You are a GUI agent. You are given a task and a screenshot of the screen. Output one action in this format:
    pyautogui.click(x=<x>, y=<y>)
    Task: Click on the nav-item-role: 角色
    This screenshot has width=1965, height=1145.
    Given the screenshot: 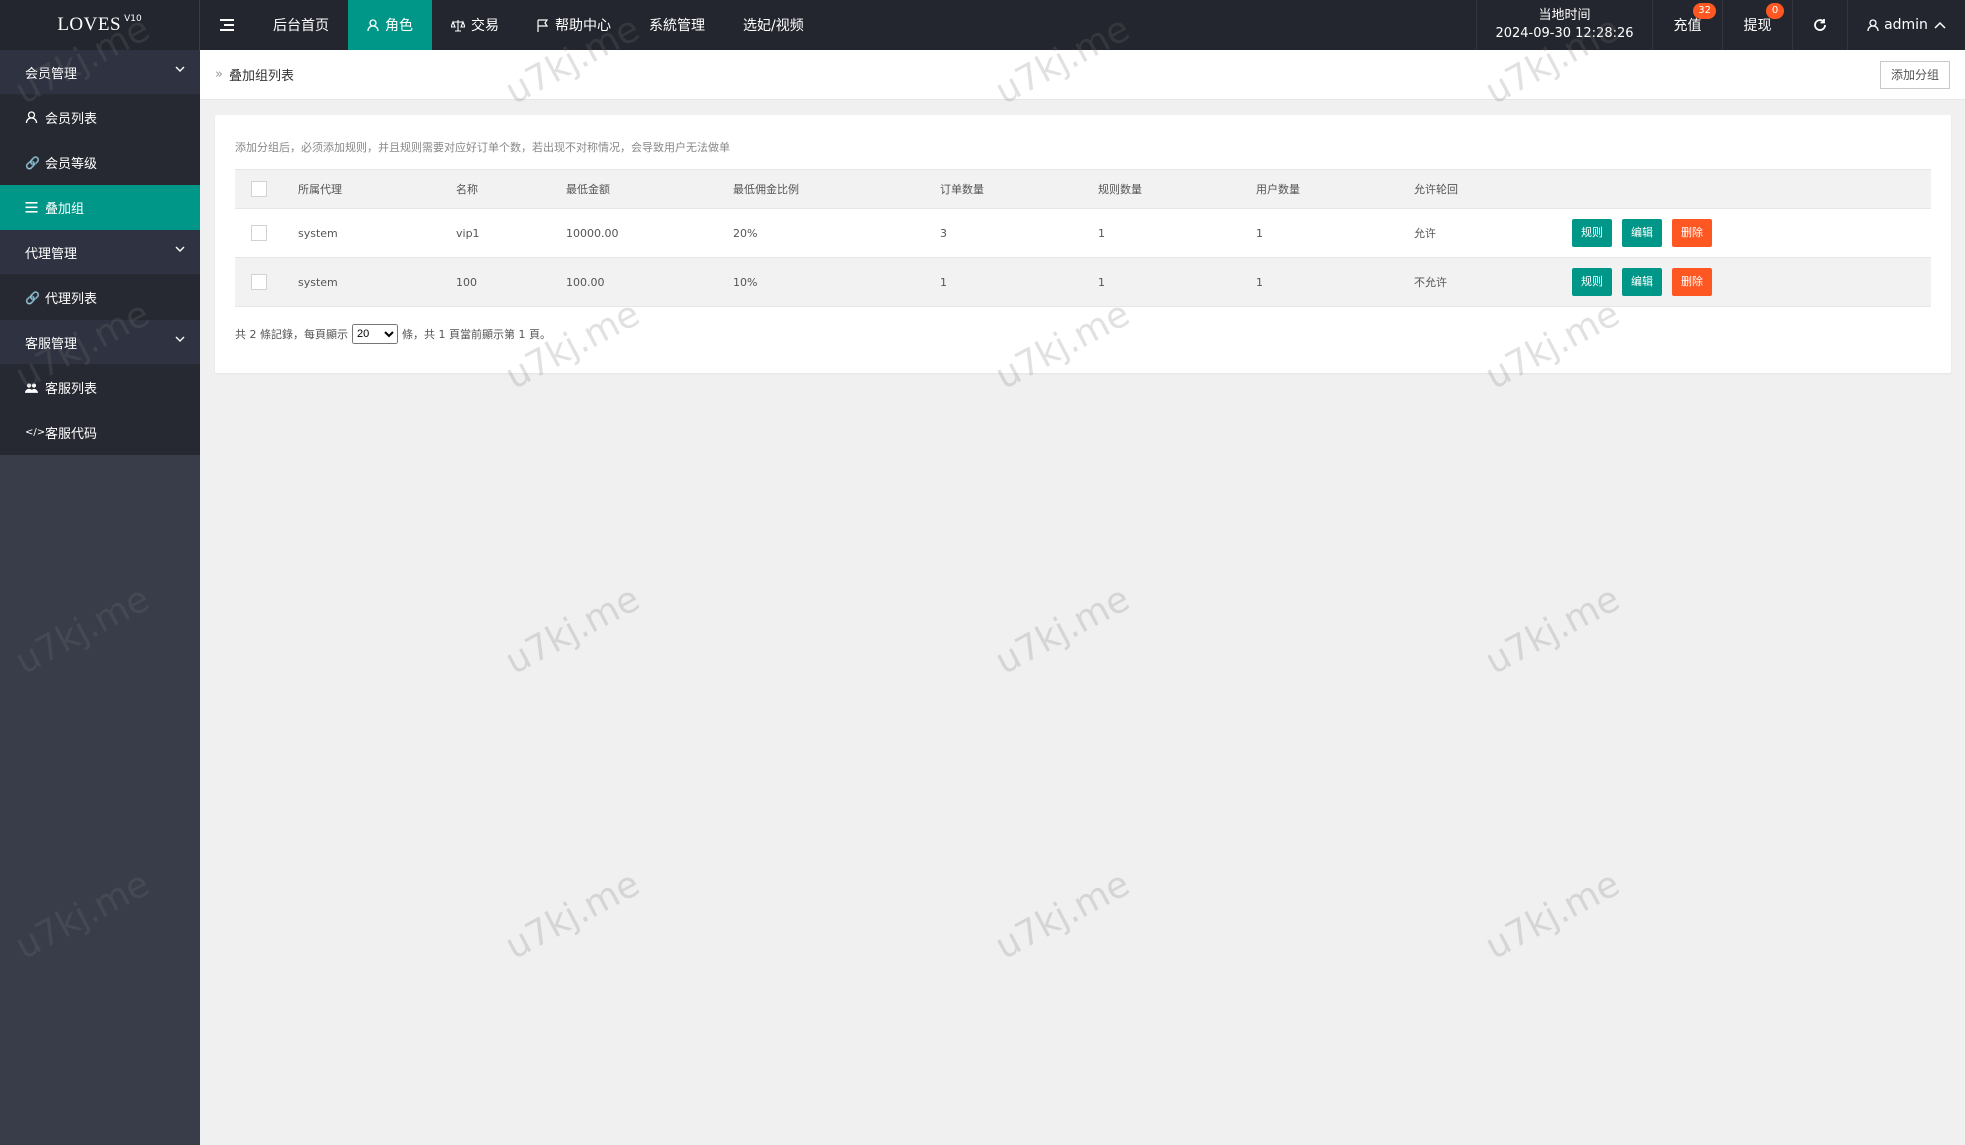 What is the action you would take?
    pyautogui.click(x=390, y=25)
    